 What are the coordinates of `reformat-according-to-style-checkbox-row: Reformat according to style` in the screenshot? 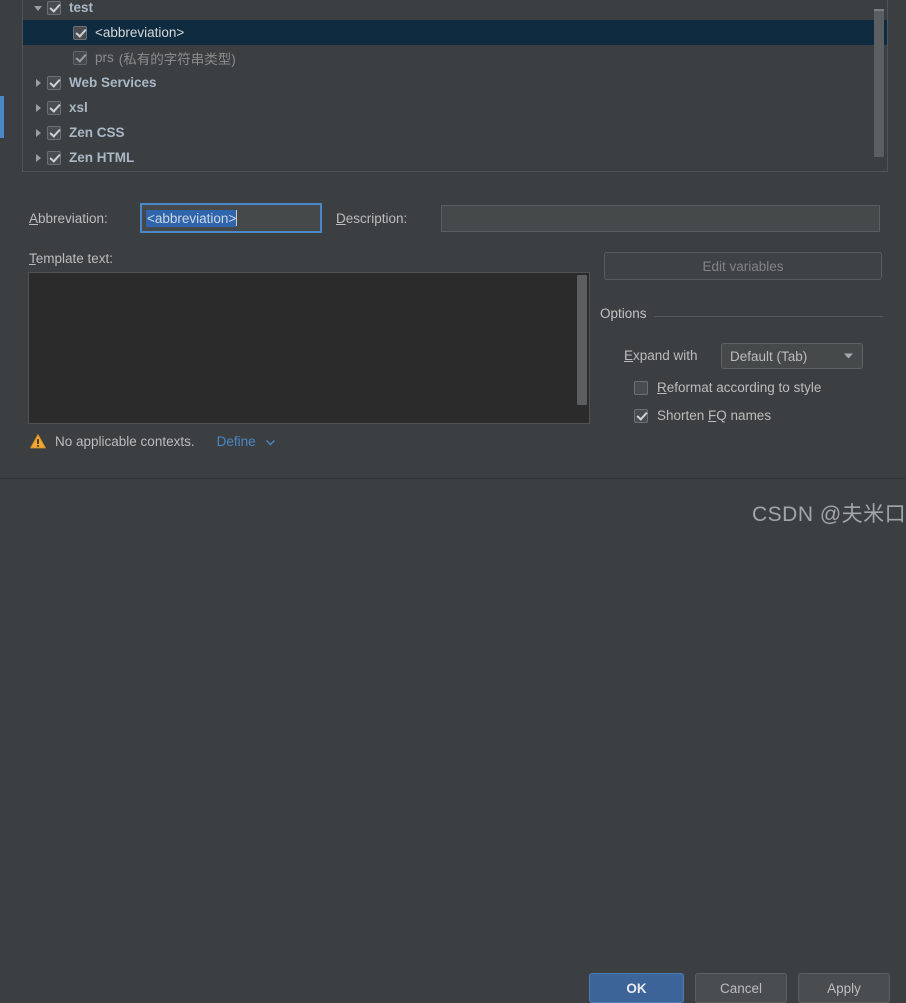 It's located at (727, 387).